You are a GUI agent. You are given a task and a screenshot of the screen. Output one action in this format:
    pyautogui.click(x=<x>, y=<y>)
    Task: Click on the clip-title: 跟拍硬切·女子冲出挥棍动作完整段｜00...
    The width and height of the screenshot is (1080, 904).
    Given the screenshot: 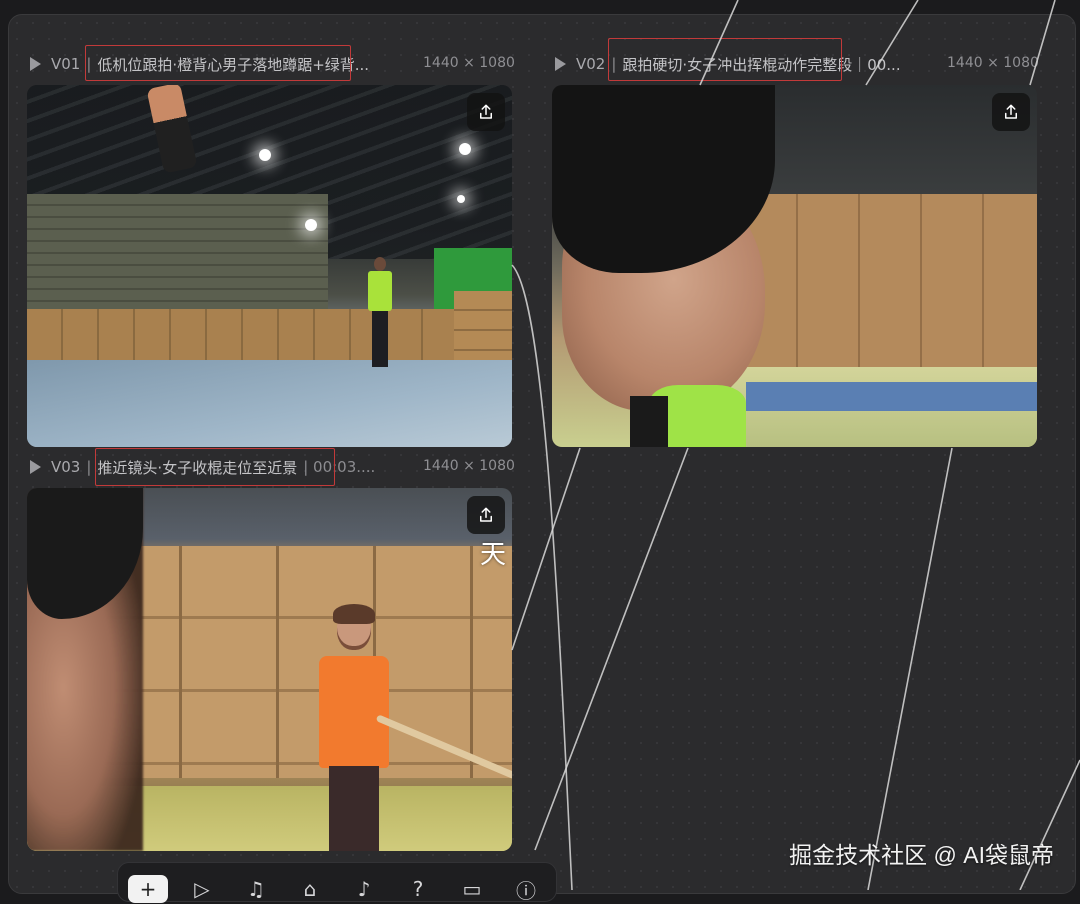 What is the action you would take?
    pyautogui.click(x=761, y=64)
    